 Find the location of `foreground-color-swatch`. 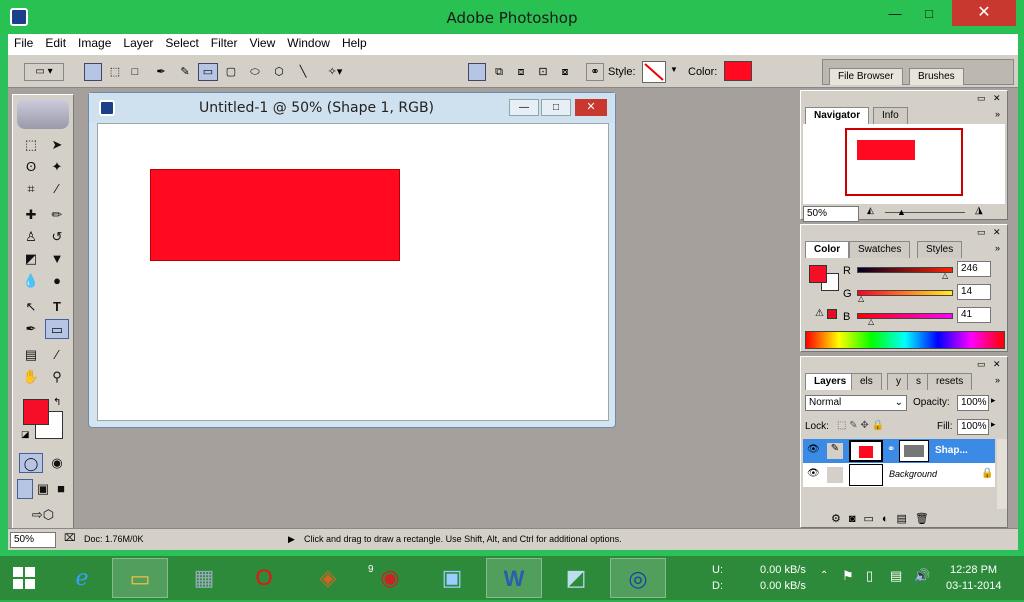

foreground-color-swatch is located at coordinates (36, 412).